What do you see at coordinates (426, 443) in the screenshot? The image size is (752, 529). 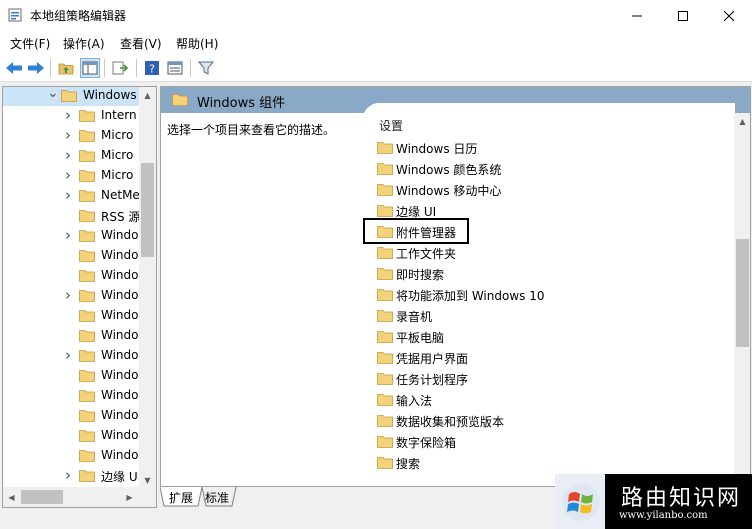 I see `setting-list-item-label: 数字保险箱` at bounding box center [426, 443].